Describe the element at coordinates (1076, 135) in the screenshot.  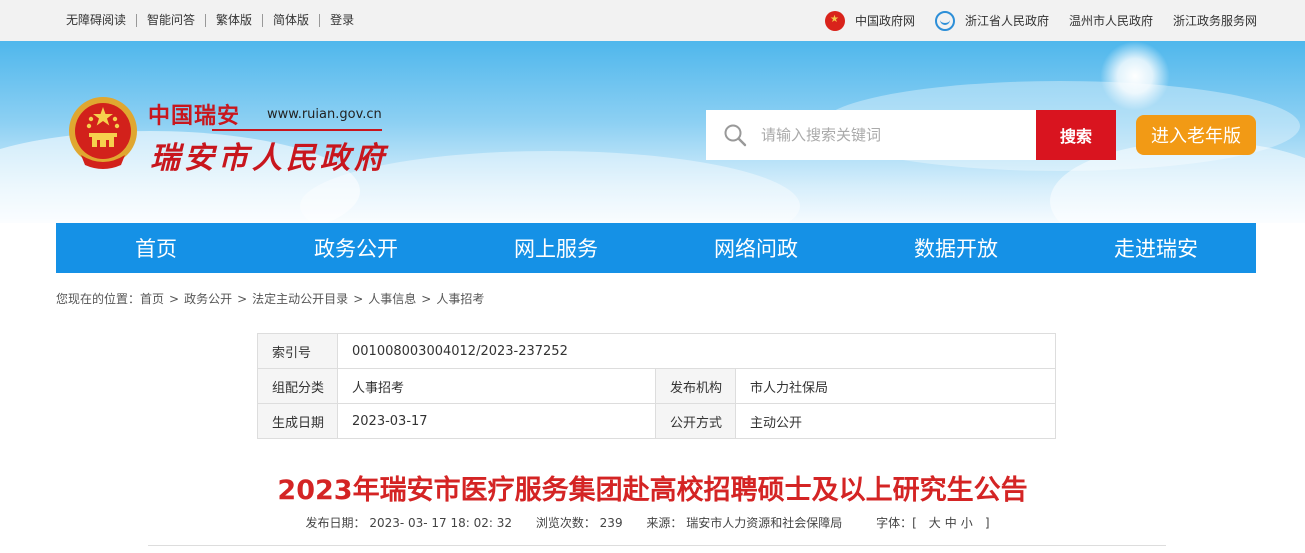
I see `search-button: 搜索` at that location.